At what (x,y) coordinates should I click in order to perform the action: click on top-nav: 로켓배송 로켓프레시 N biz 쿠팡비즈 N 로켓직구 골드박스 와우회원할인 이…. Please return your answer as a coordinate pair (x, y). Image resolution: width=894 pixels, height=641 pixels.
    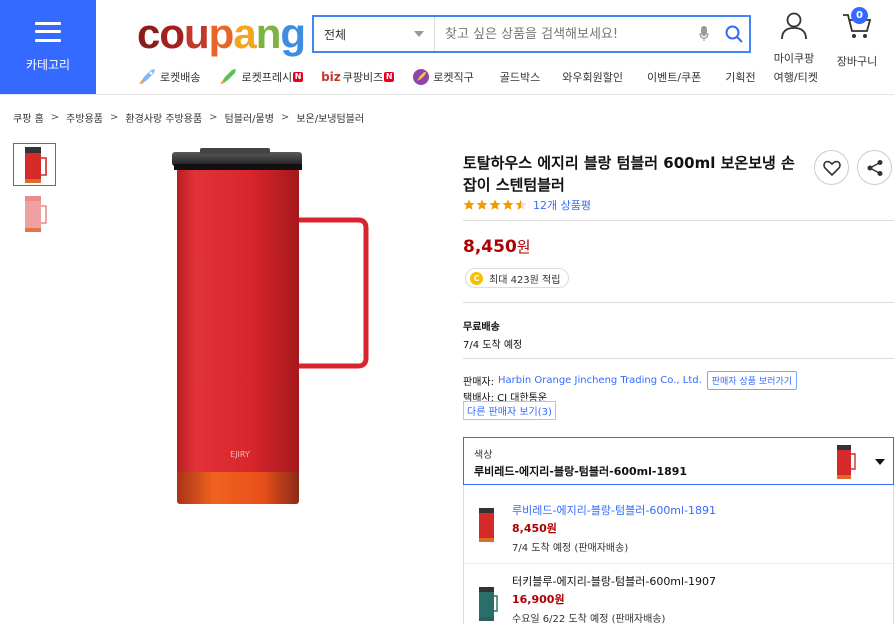
    Looking at the image, I should click on (486, 77).